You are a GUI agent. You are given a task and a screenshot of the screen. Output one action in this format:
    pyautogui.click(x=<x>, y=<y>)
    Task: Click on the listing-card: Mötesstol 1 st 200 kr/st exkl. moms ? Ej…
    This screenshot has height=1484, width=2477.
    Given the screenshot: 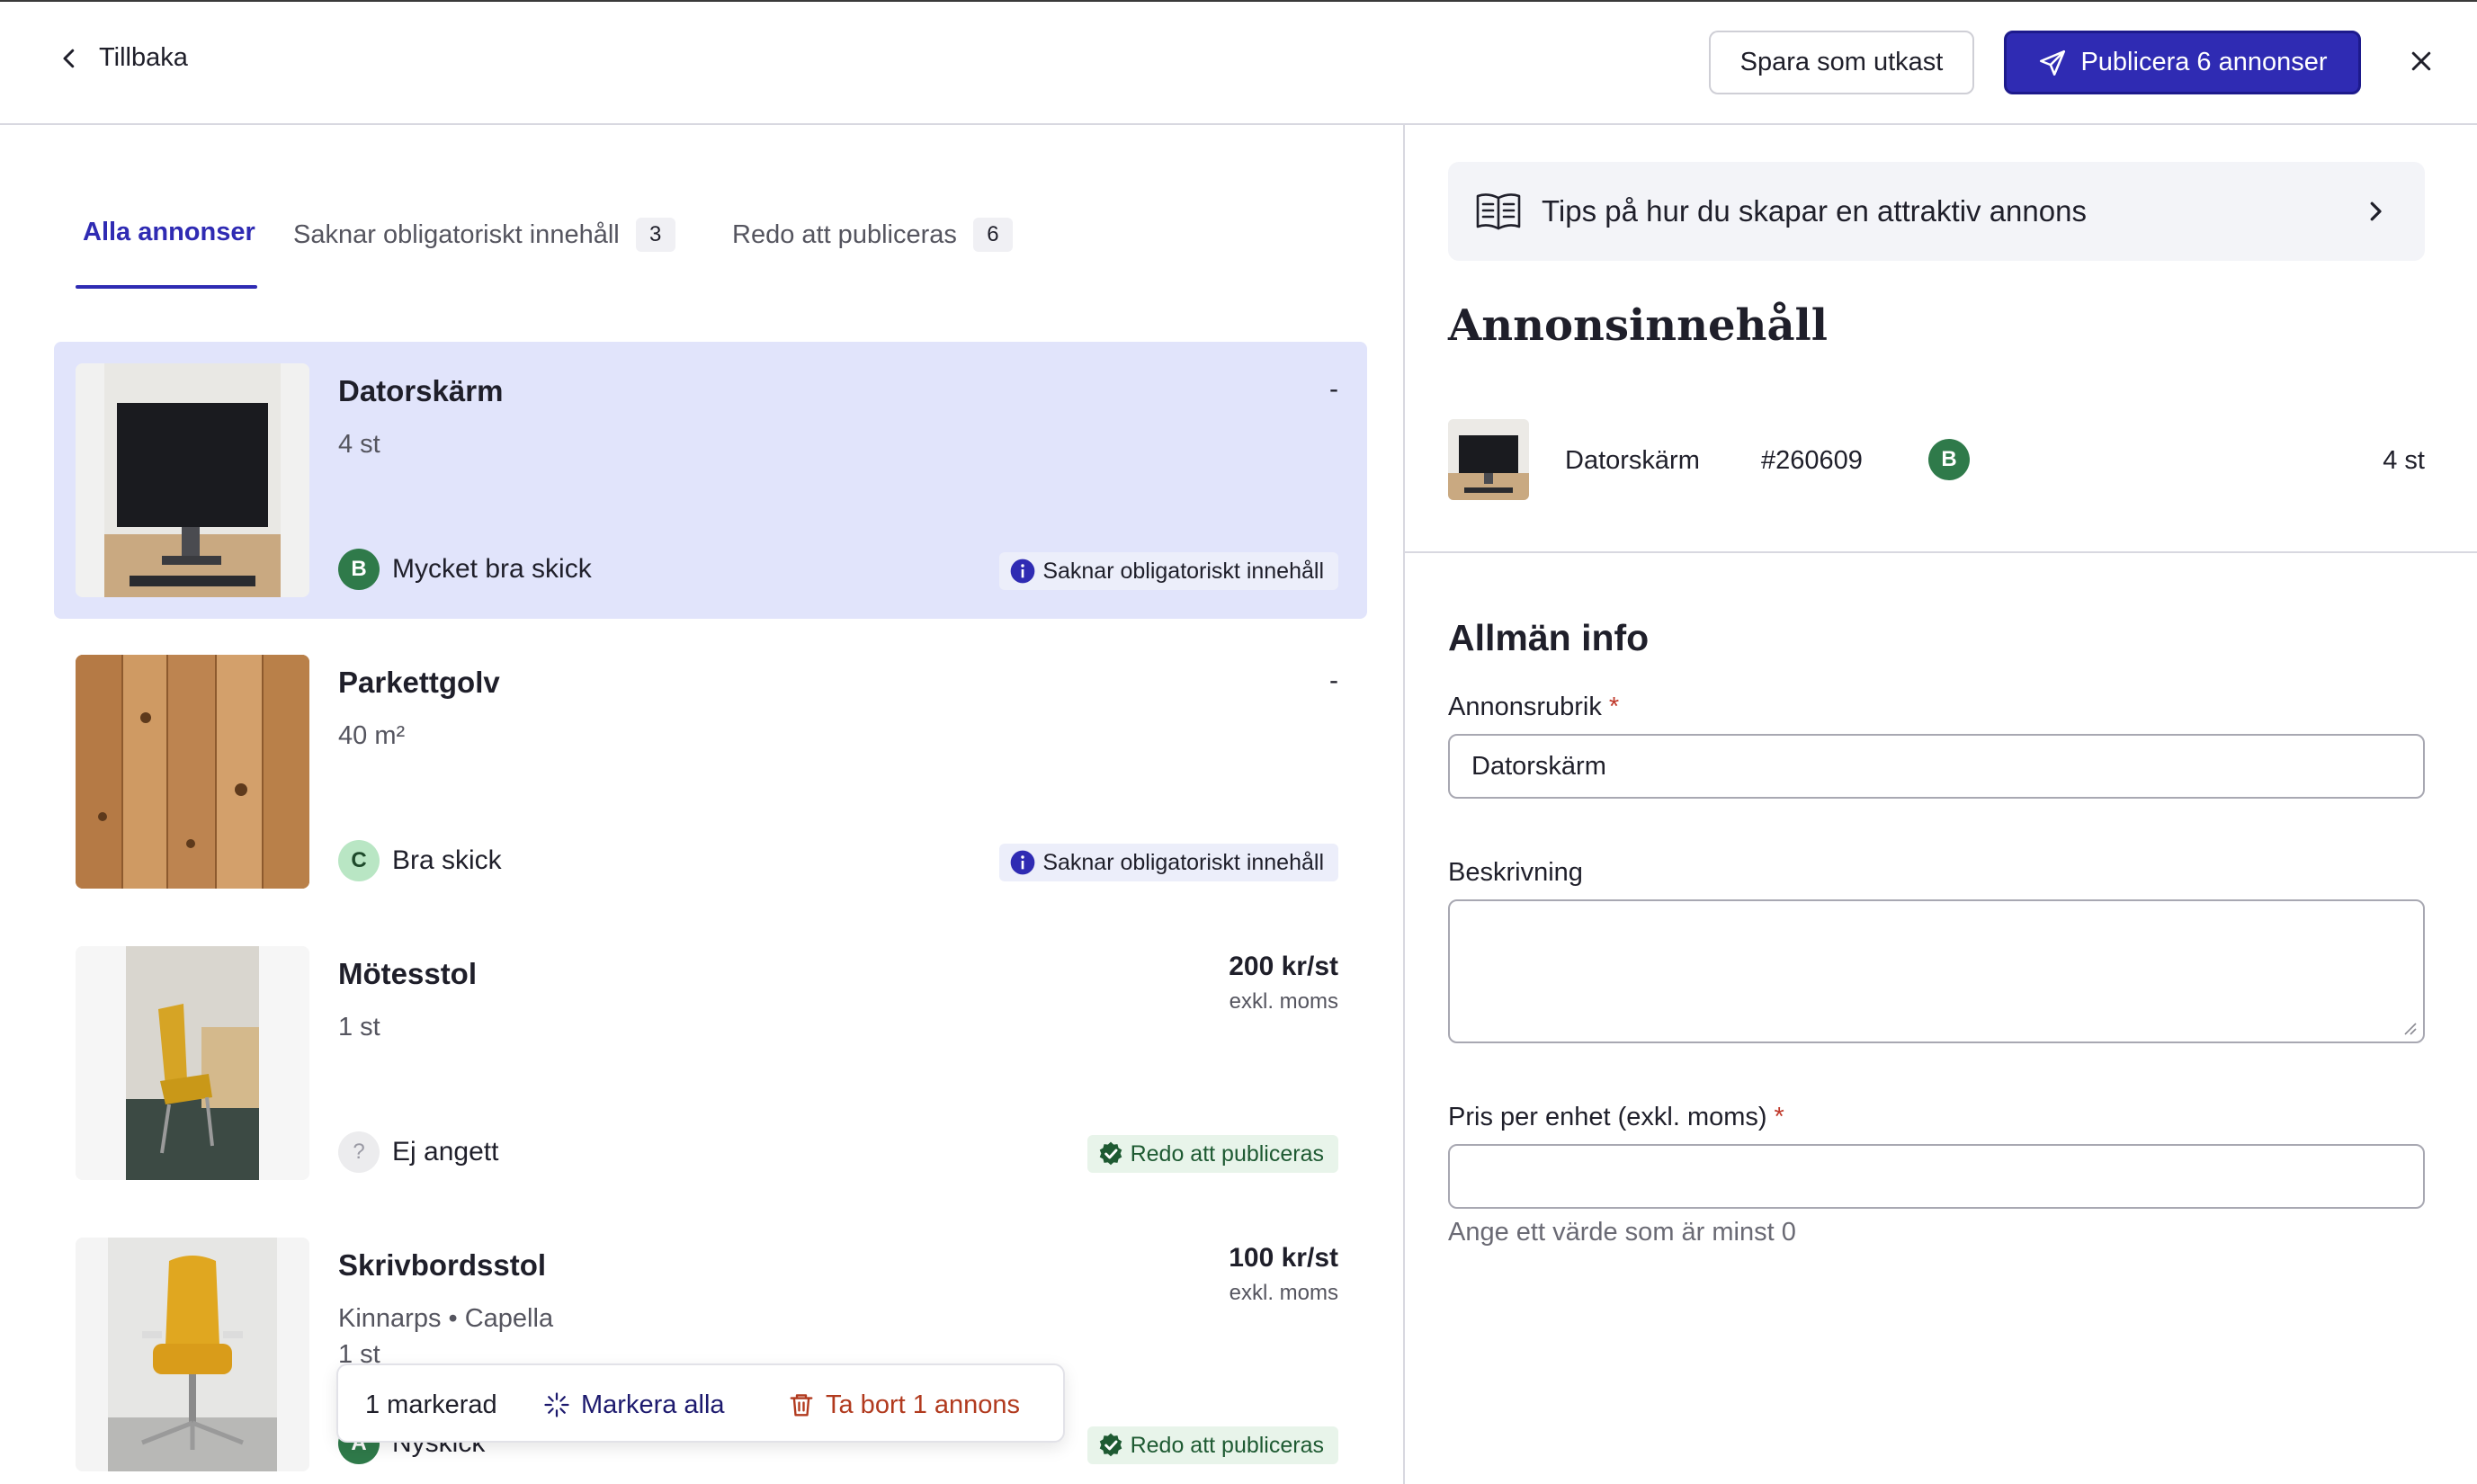 What is the action you would take?
    pyautogui.click(x=711, y=1063)
    